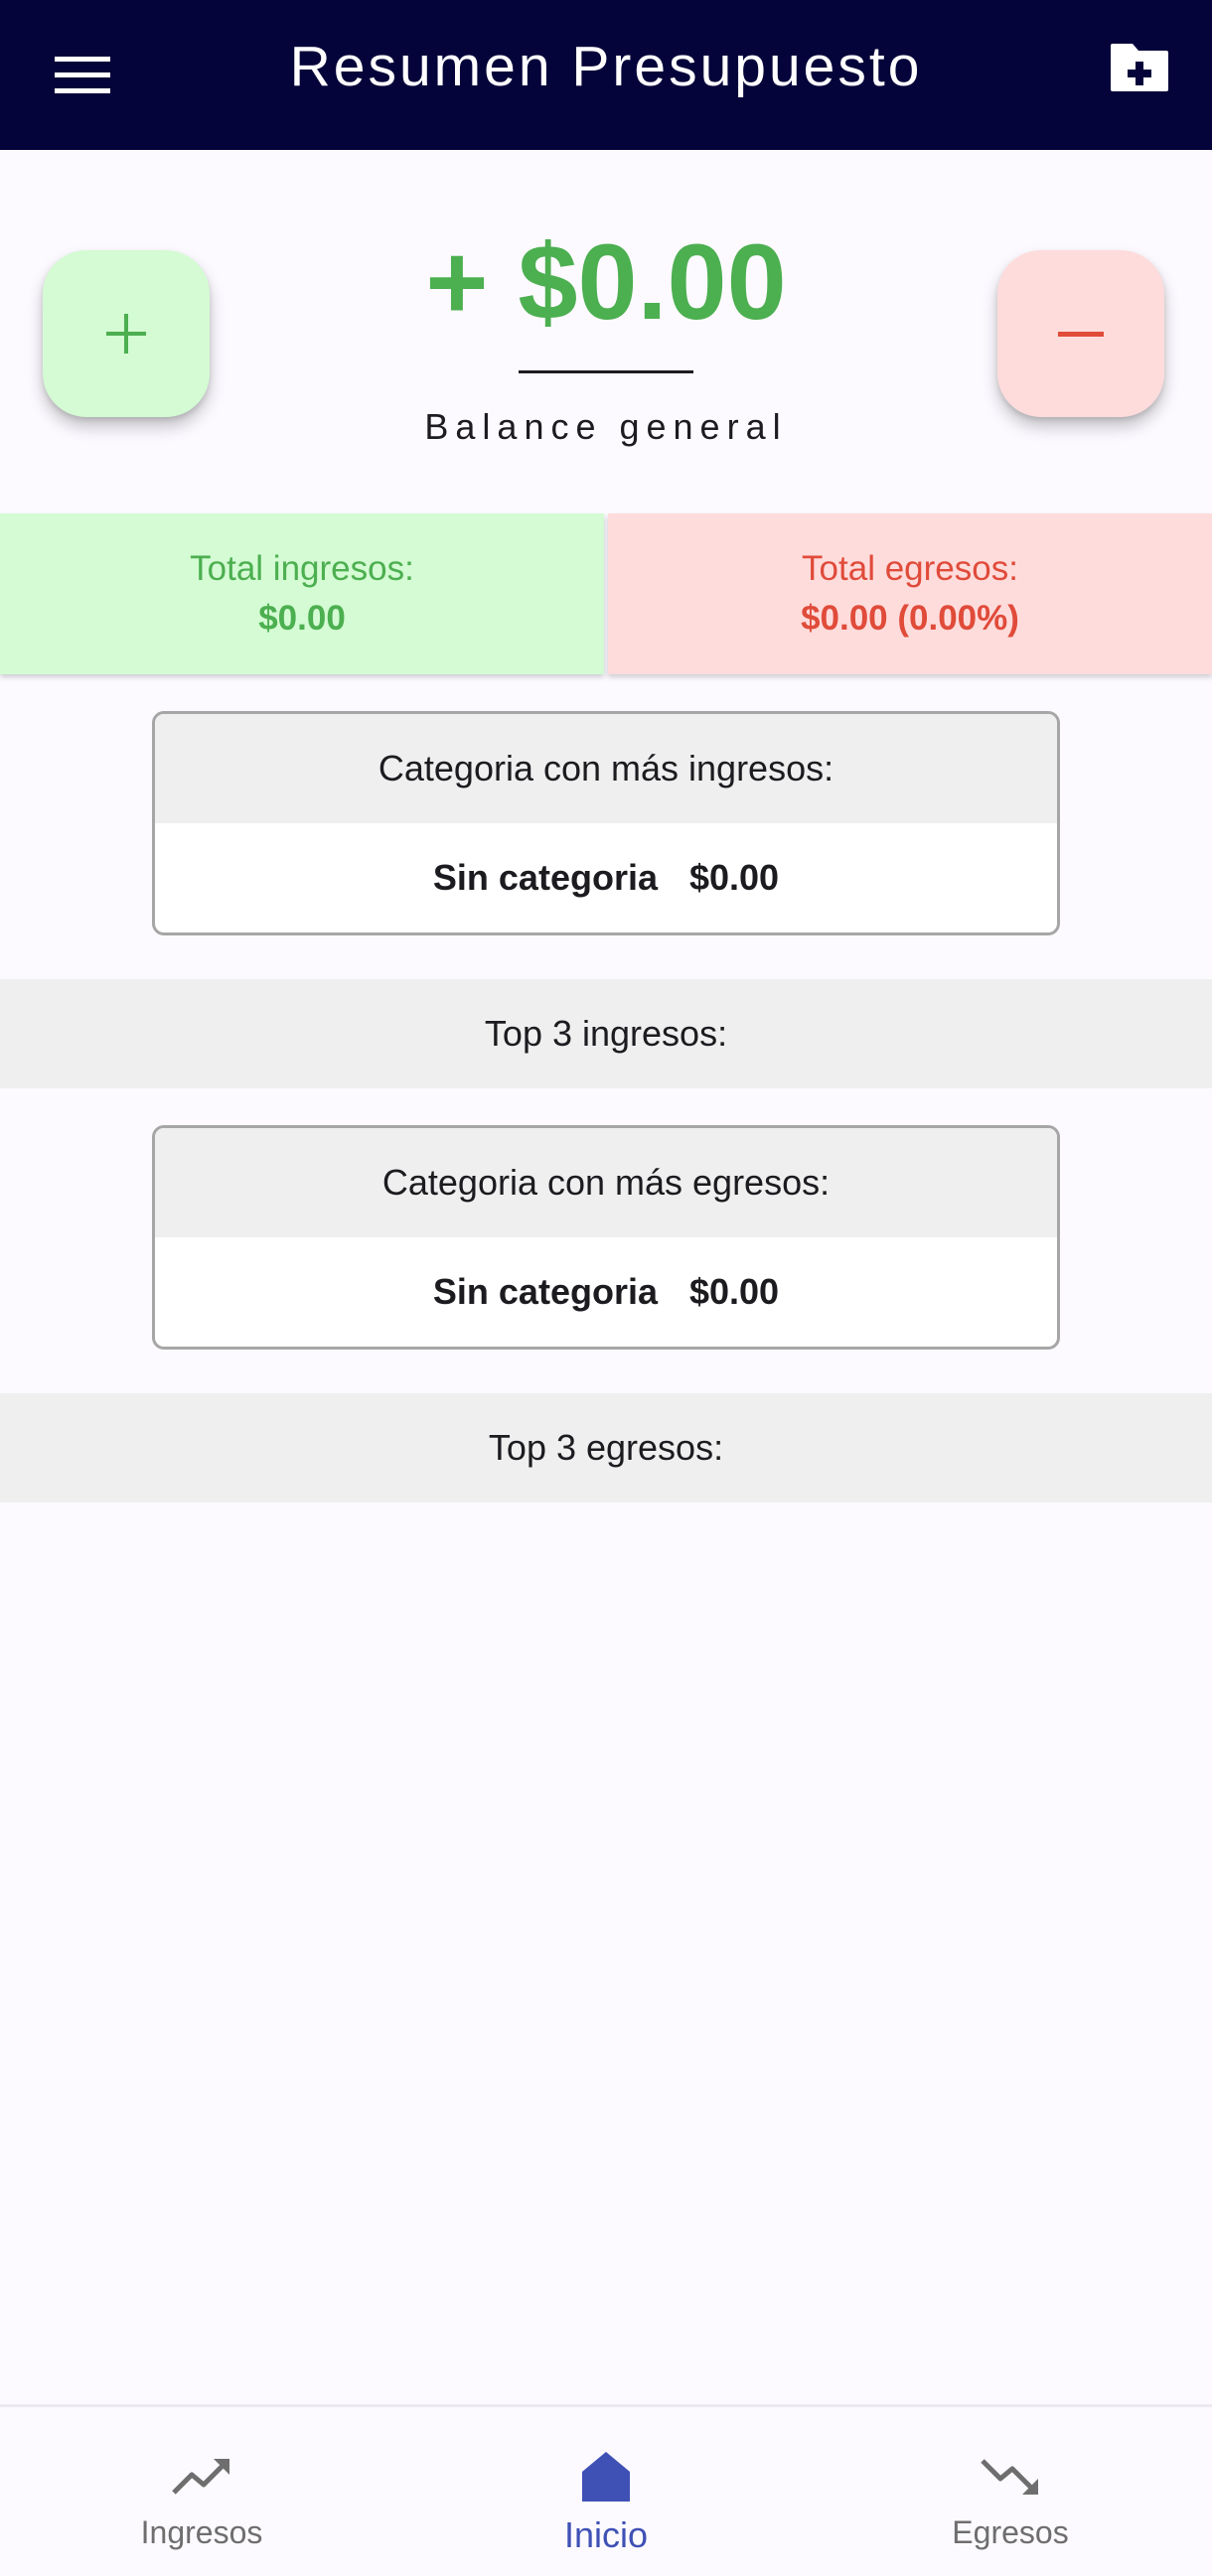 The width and height of the screenshot is (1212, 2576). What do you see at coordinates (606, 1448) in the screenshot?
I see `top-3-expense-header: Top 3 egresos:` at bounding box center [606, 1448].